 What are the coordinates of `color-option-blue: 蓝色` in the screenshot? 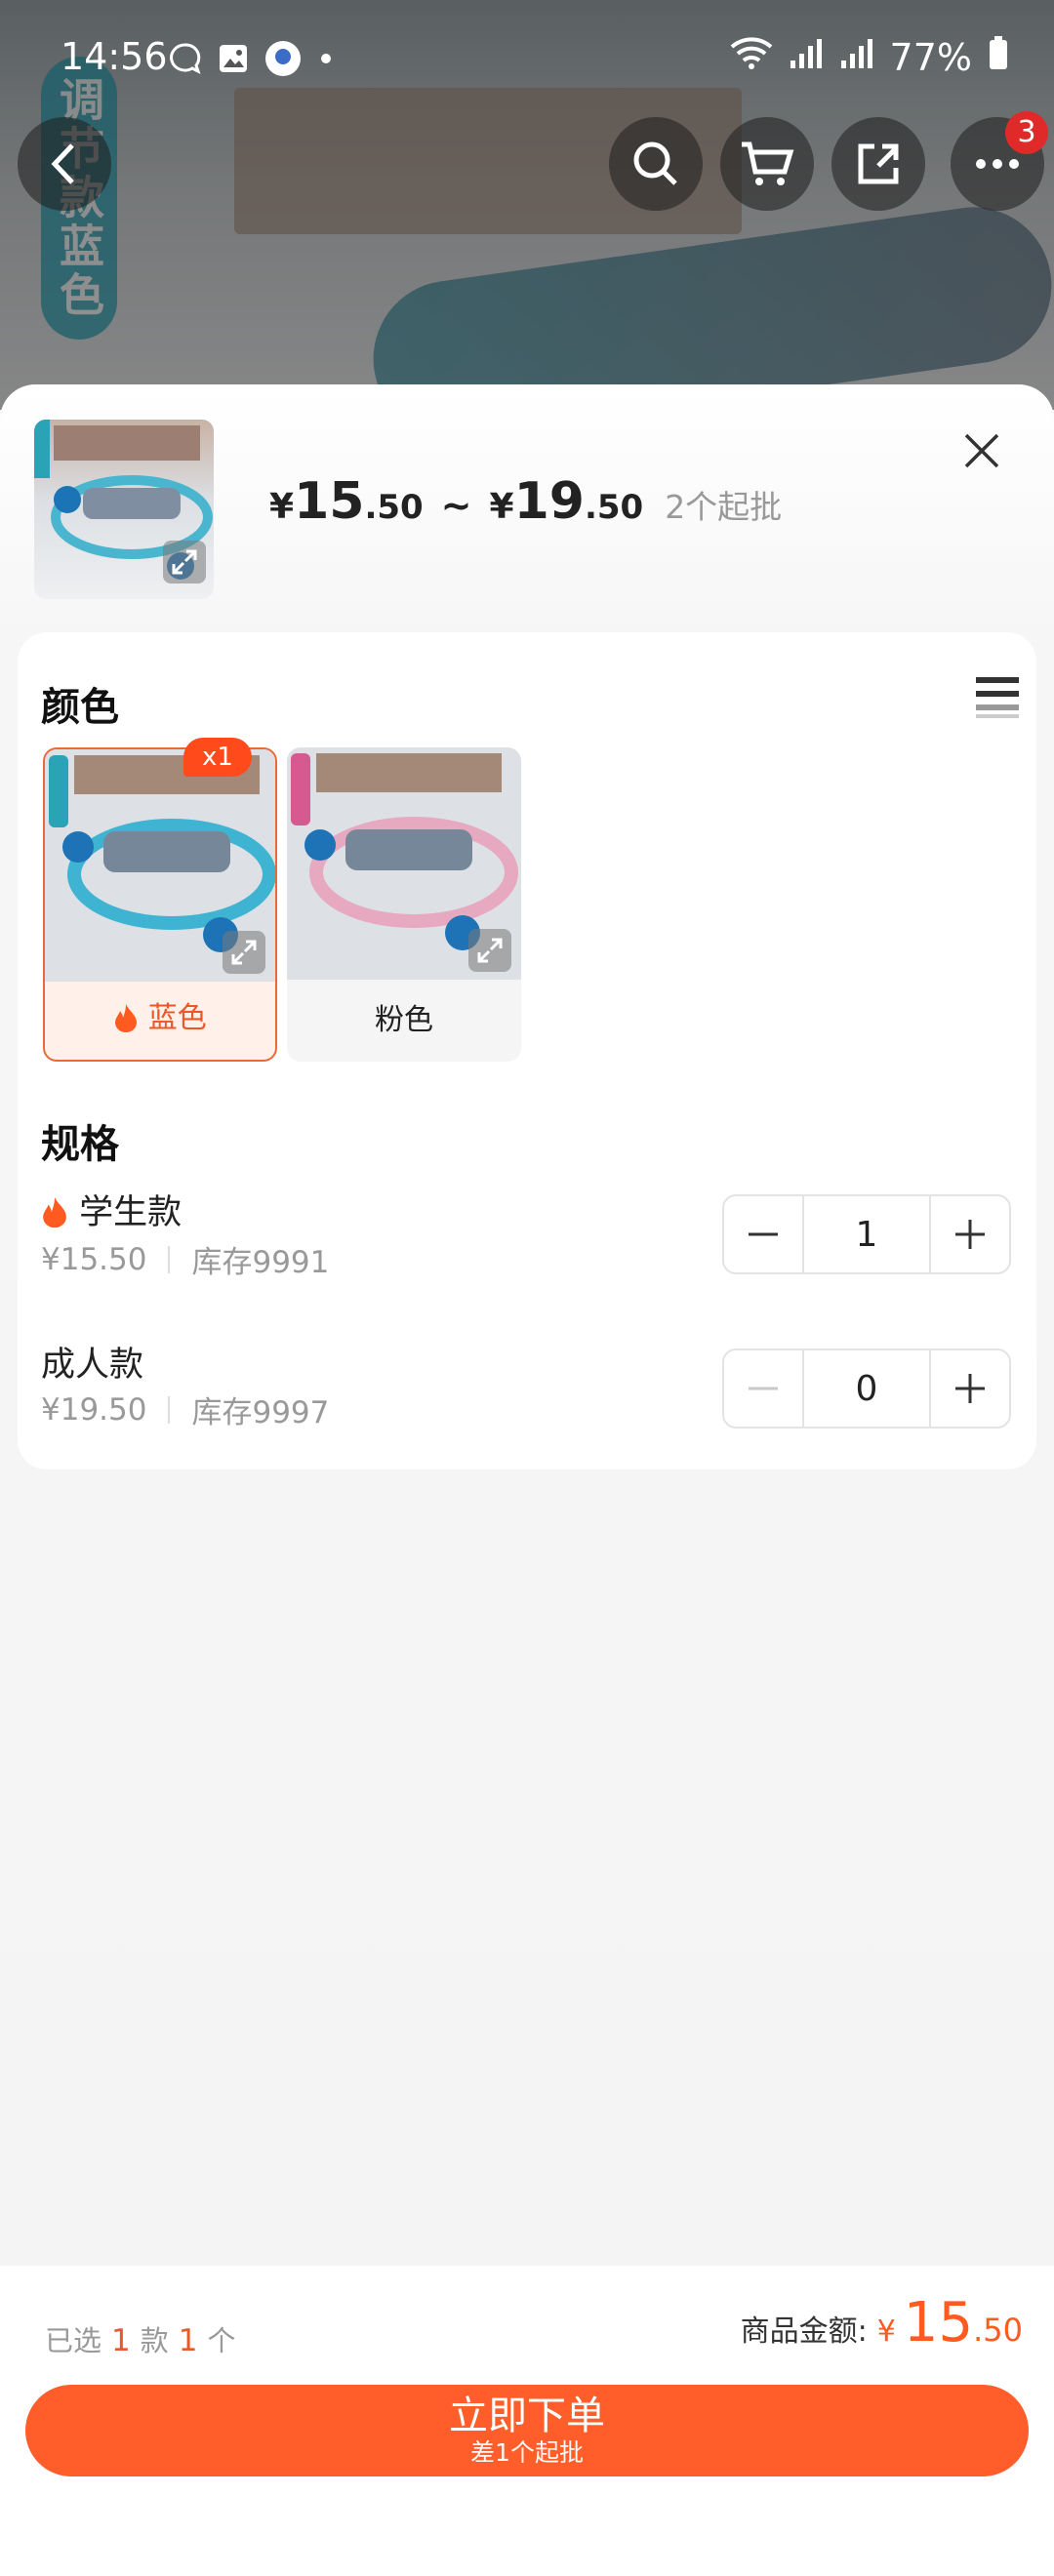 It's located at (160, 904).